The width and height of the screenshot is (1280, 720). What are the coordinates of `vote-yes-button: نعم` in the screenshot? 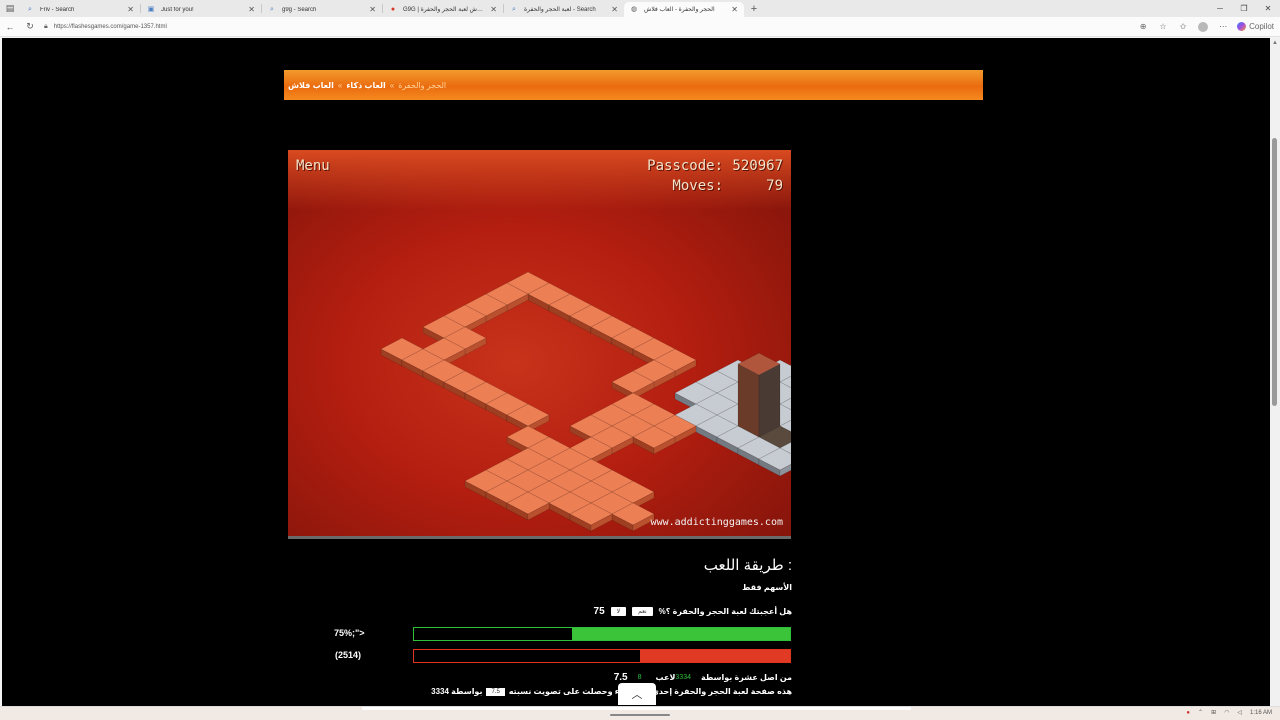 It's located at (642, 611).